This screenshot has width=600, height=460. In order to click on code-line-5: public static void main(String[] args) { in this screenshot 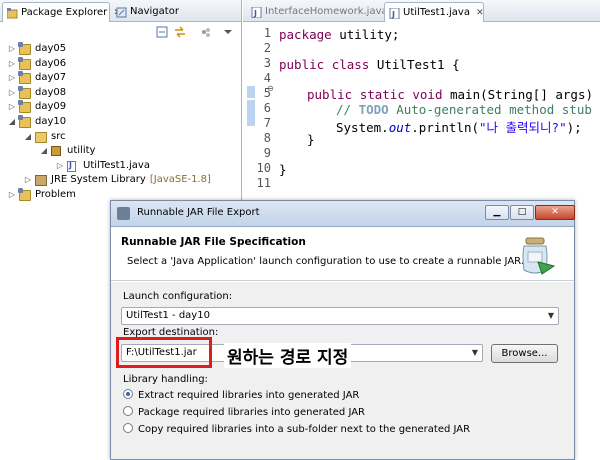, I will do `click(453, 94)`.